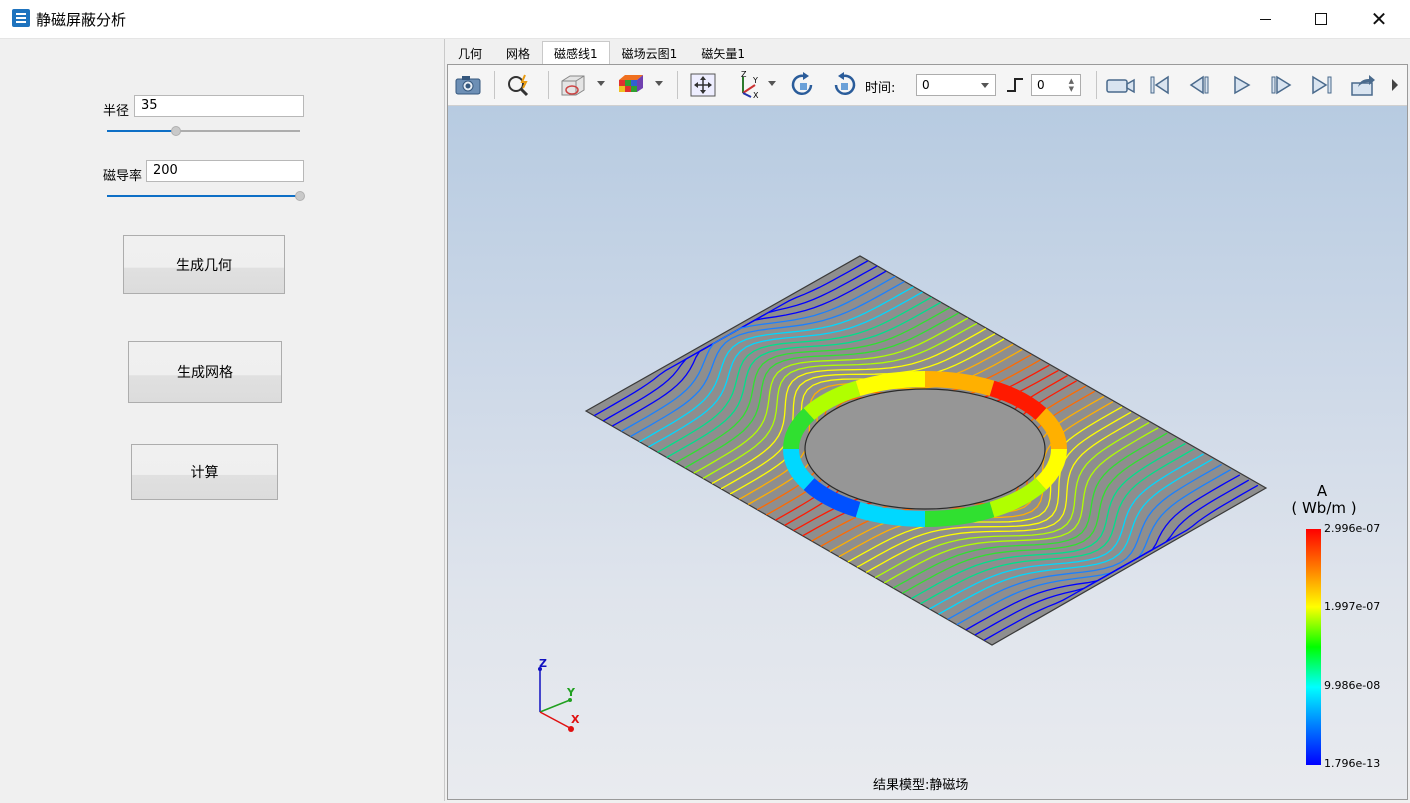 This screenshot has width=1410, height=803. Describe the element at coordinates (1322, 85) in the screenshot. I see `last-frame-icon` at that location.